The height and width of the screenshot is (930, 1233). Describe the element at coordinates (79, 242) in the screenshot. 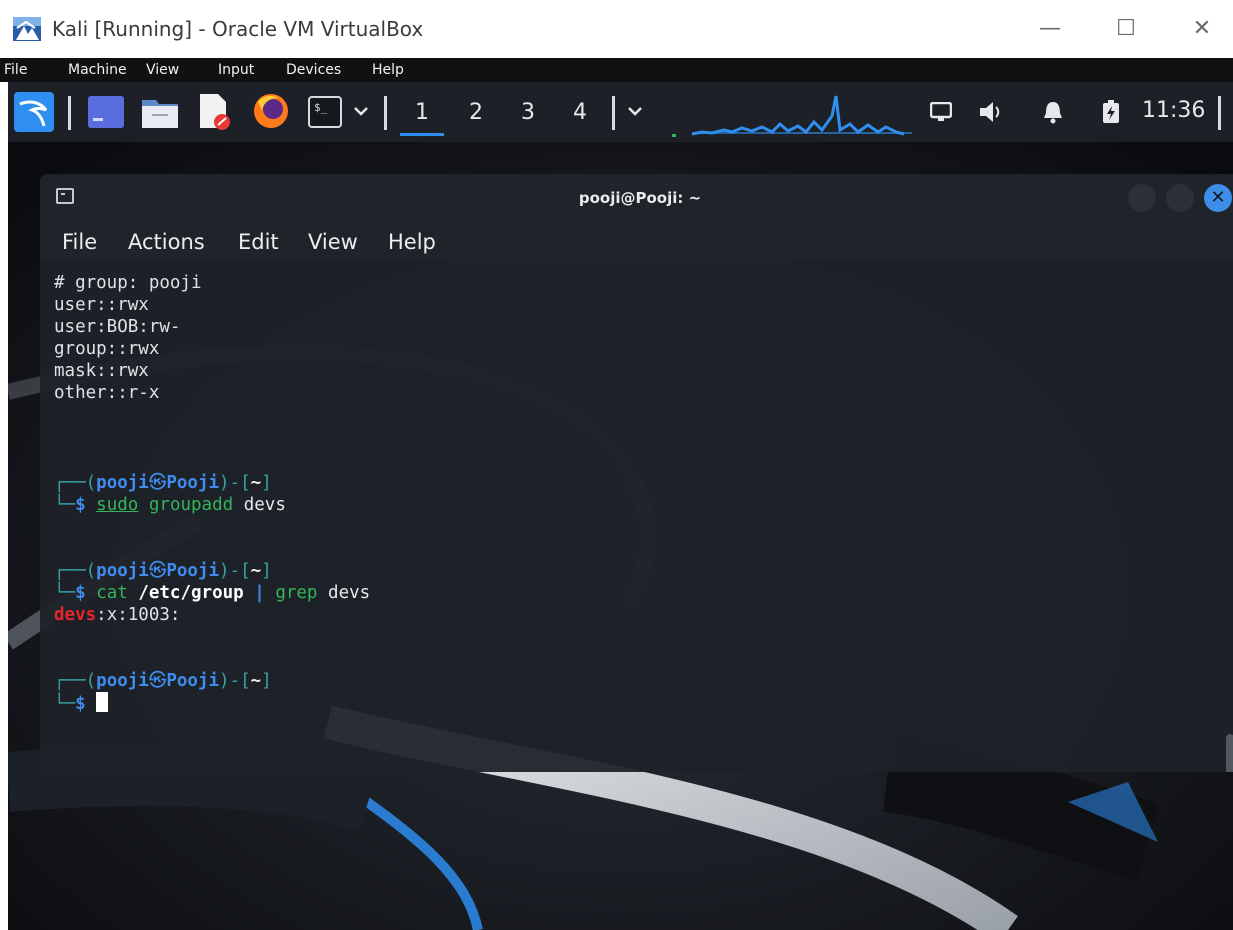

I see `terminal-menu-file: File` at that location.